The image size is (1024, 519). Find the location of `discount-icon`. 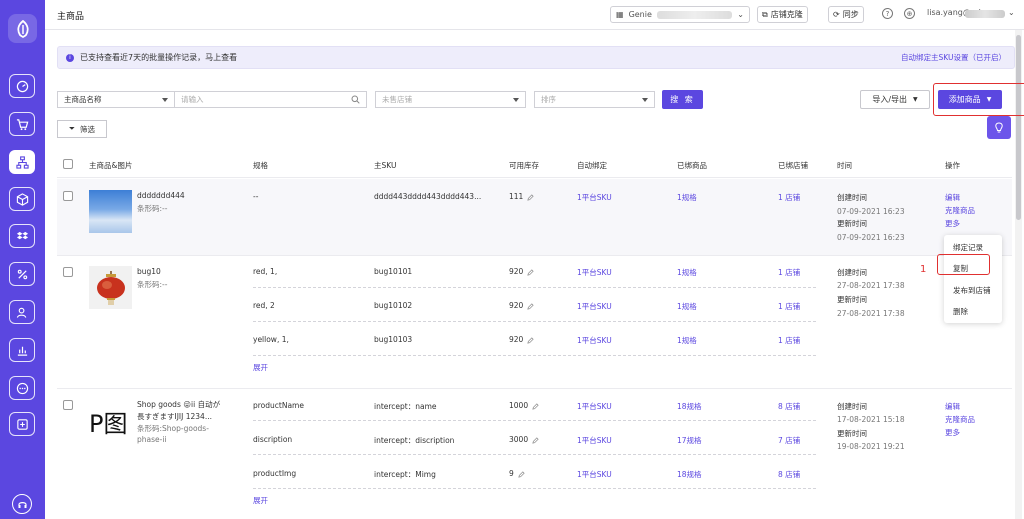

discount-icon is located at coordinates (22, 274).